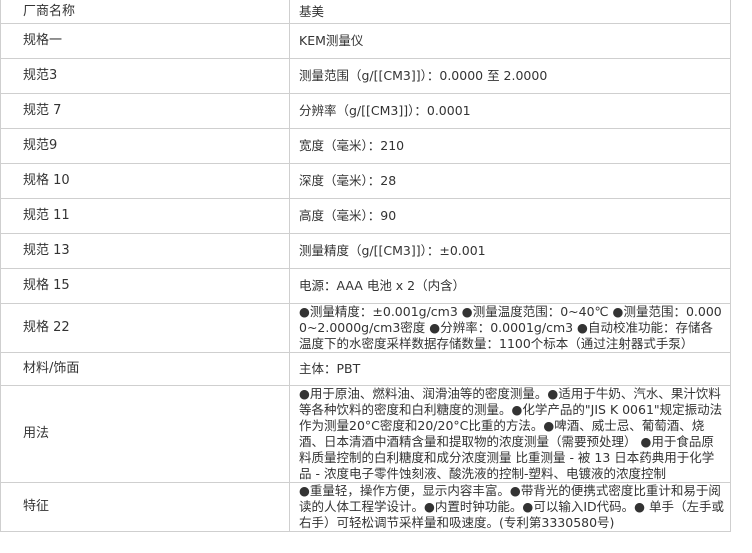 This screenshot has height=553, width=752. Describe the element at coordinates (510, 286) in the screenshot. I see `row-value: 电源：AAA 电池 x 2（内含）` at that location.